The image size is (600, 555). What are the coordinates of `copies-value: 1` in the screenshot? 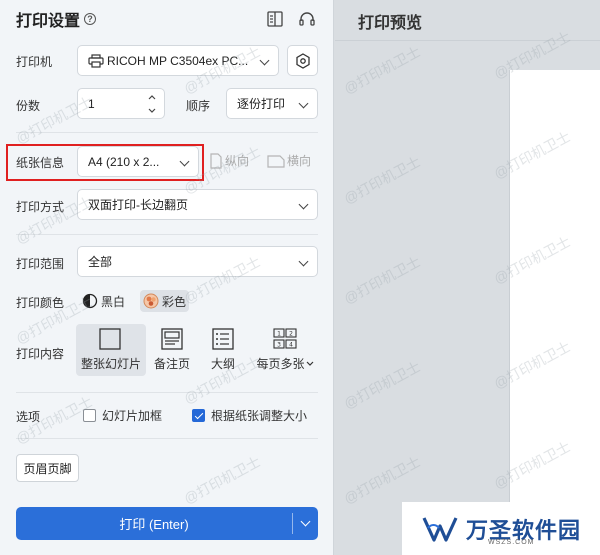 It's located at (91, 103).